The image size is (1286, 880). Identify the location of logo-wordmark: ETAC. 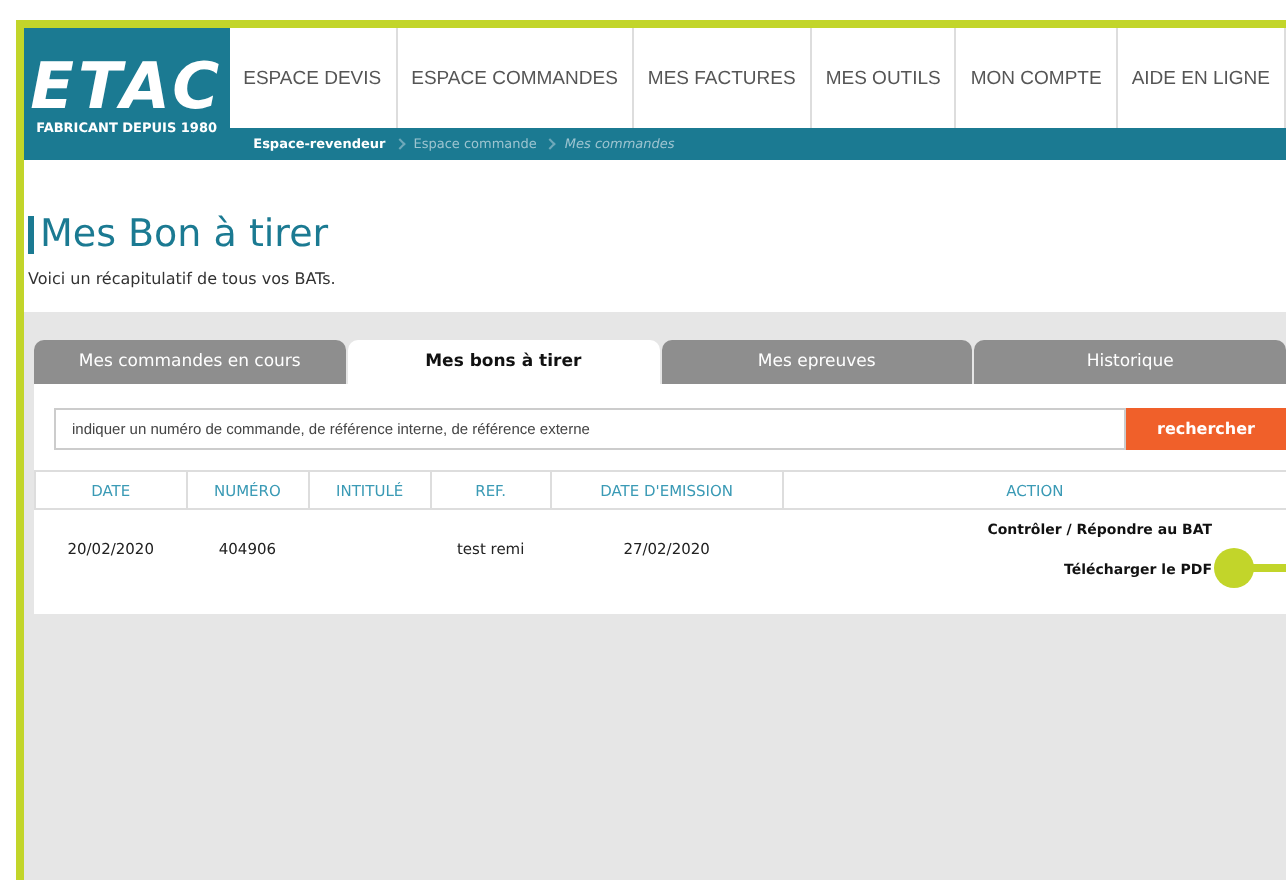
(127, 85).